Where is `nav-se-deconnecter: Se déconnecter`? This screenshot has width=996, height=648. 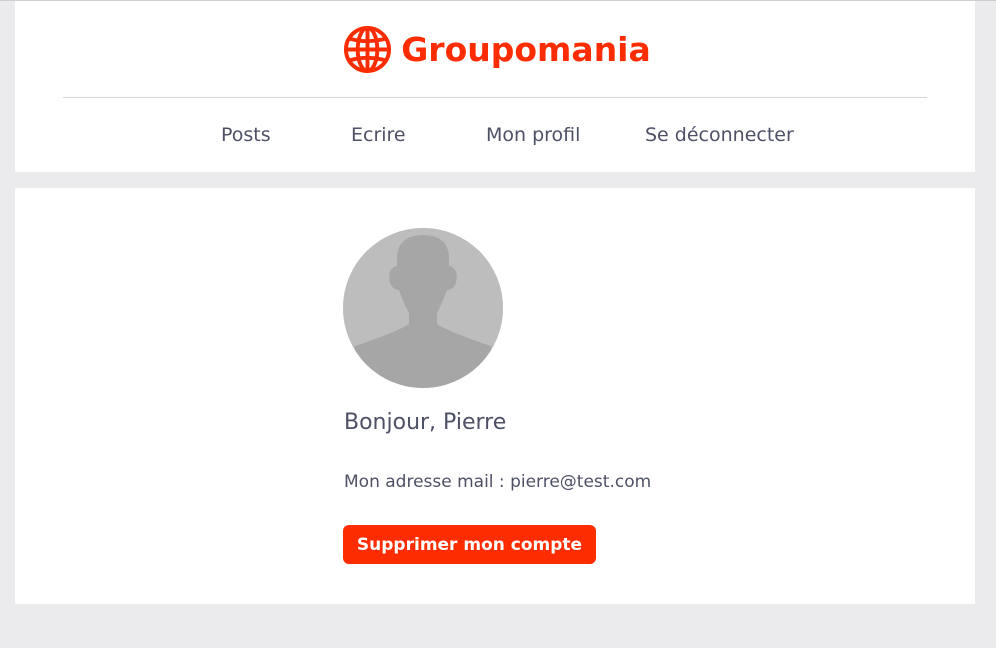
nav-se-deconnecter: Se déconnecter is located at coordinates (719, 135).